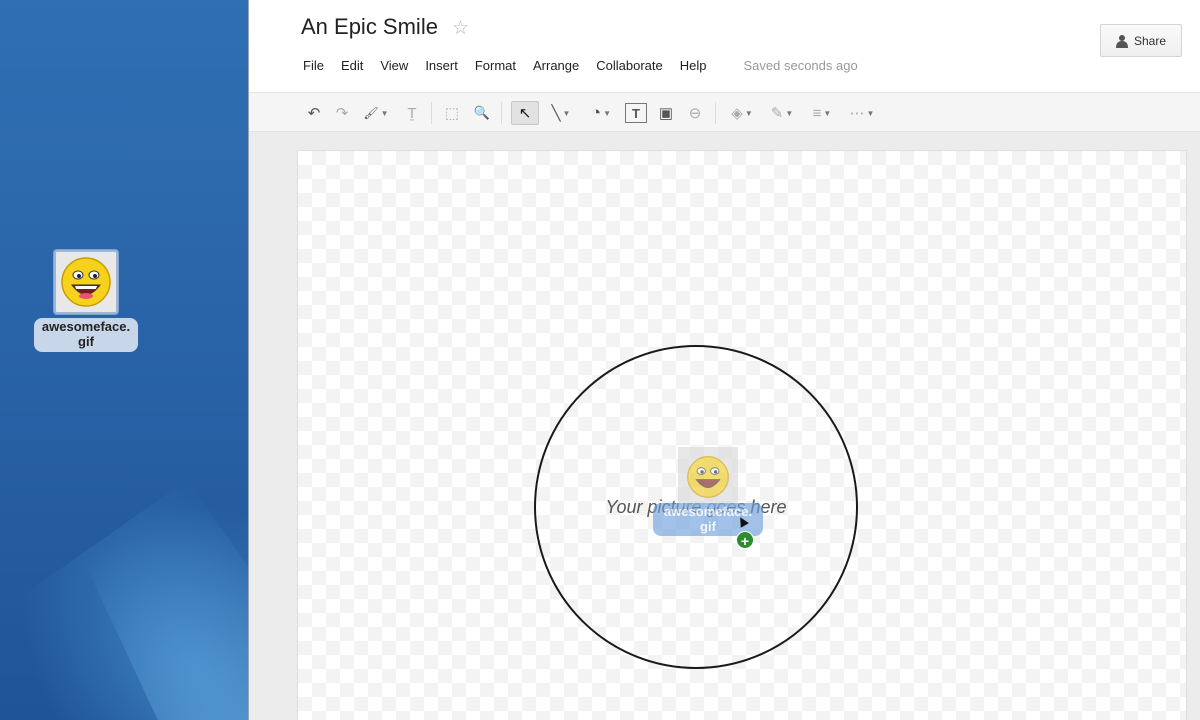  Describe the element at coordinates (460, 28) in the screenshot. I see `star-icon: ☆` at that location.